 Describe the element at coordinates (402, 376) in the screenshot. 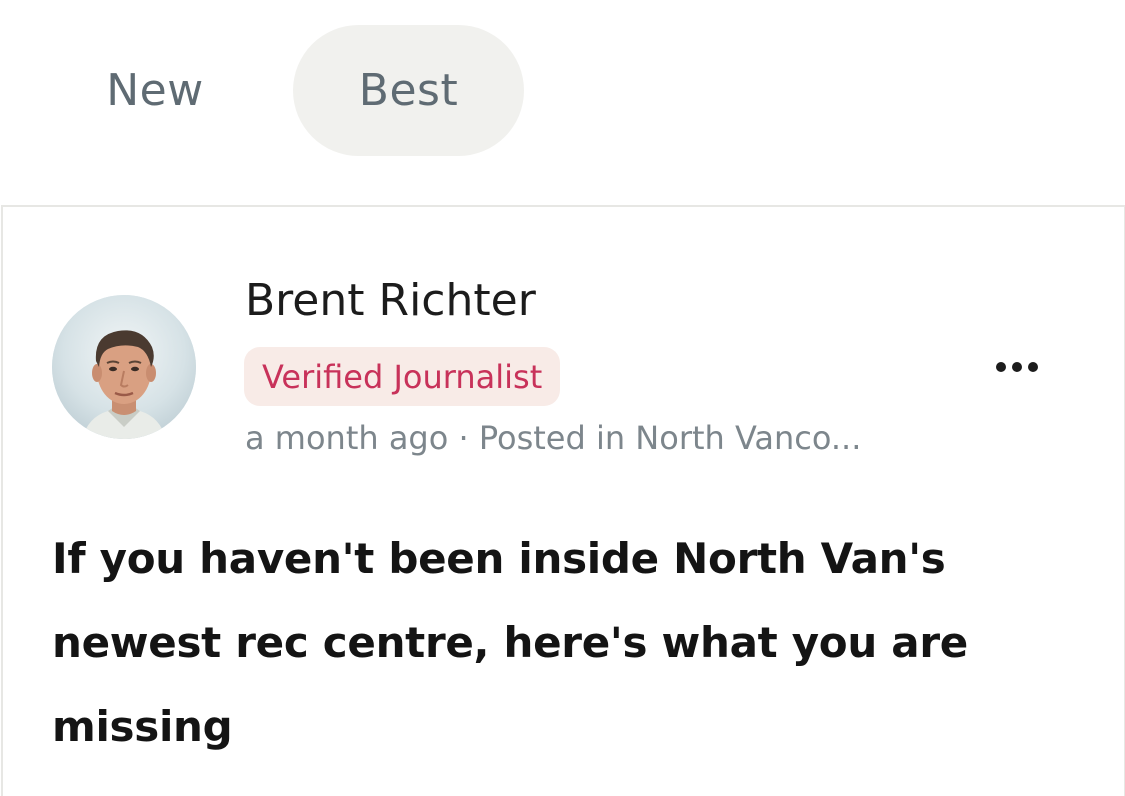

I see `verified-badge: Verified Journalist` at that location.